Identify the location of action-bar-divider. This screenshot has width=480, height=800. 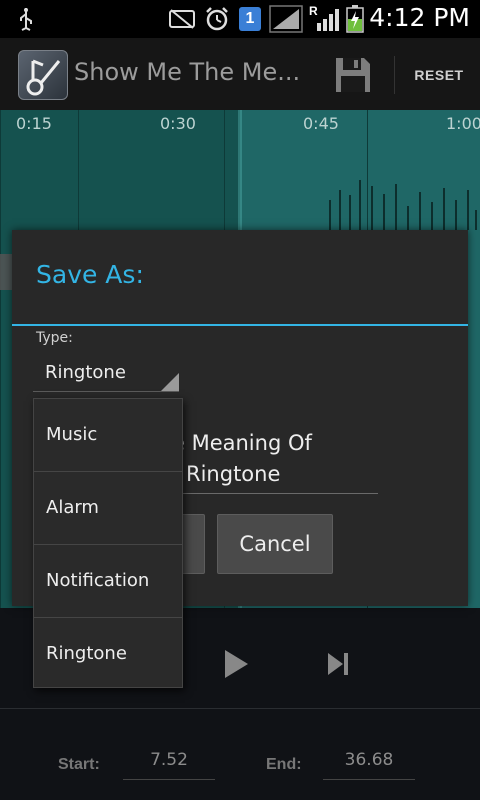
(394, 75).